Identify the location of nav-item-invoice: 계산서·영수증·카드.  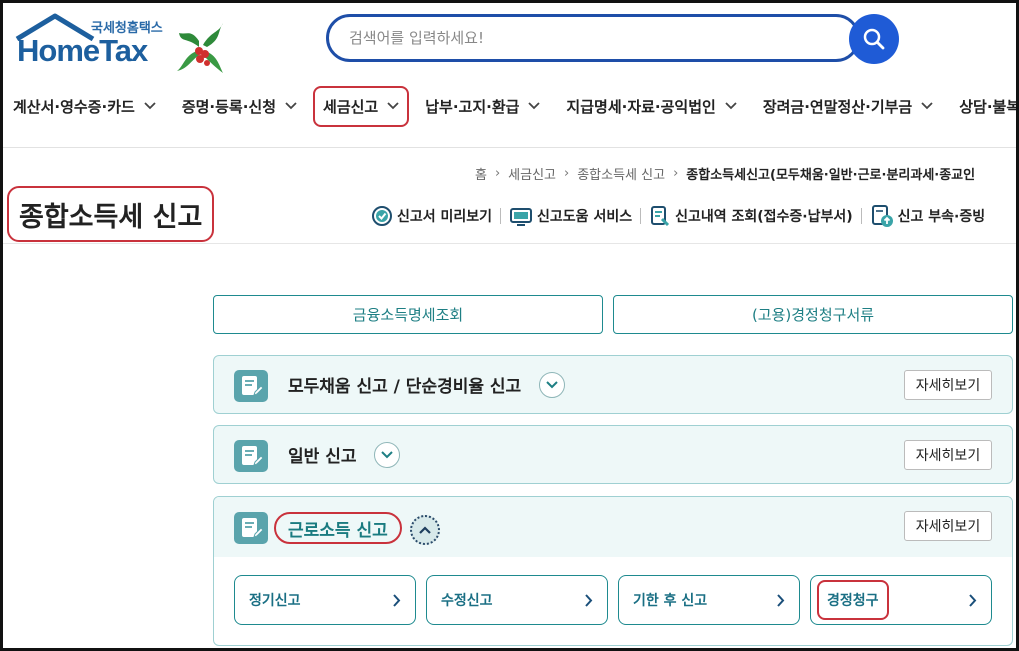
(84, 106).